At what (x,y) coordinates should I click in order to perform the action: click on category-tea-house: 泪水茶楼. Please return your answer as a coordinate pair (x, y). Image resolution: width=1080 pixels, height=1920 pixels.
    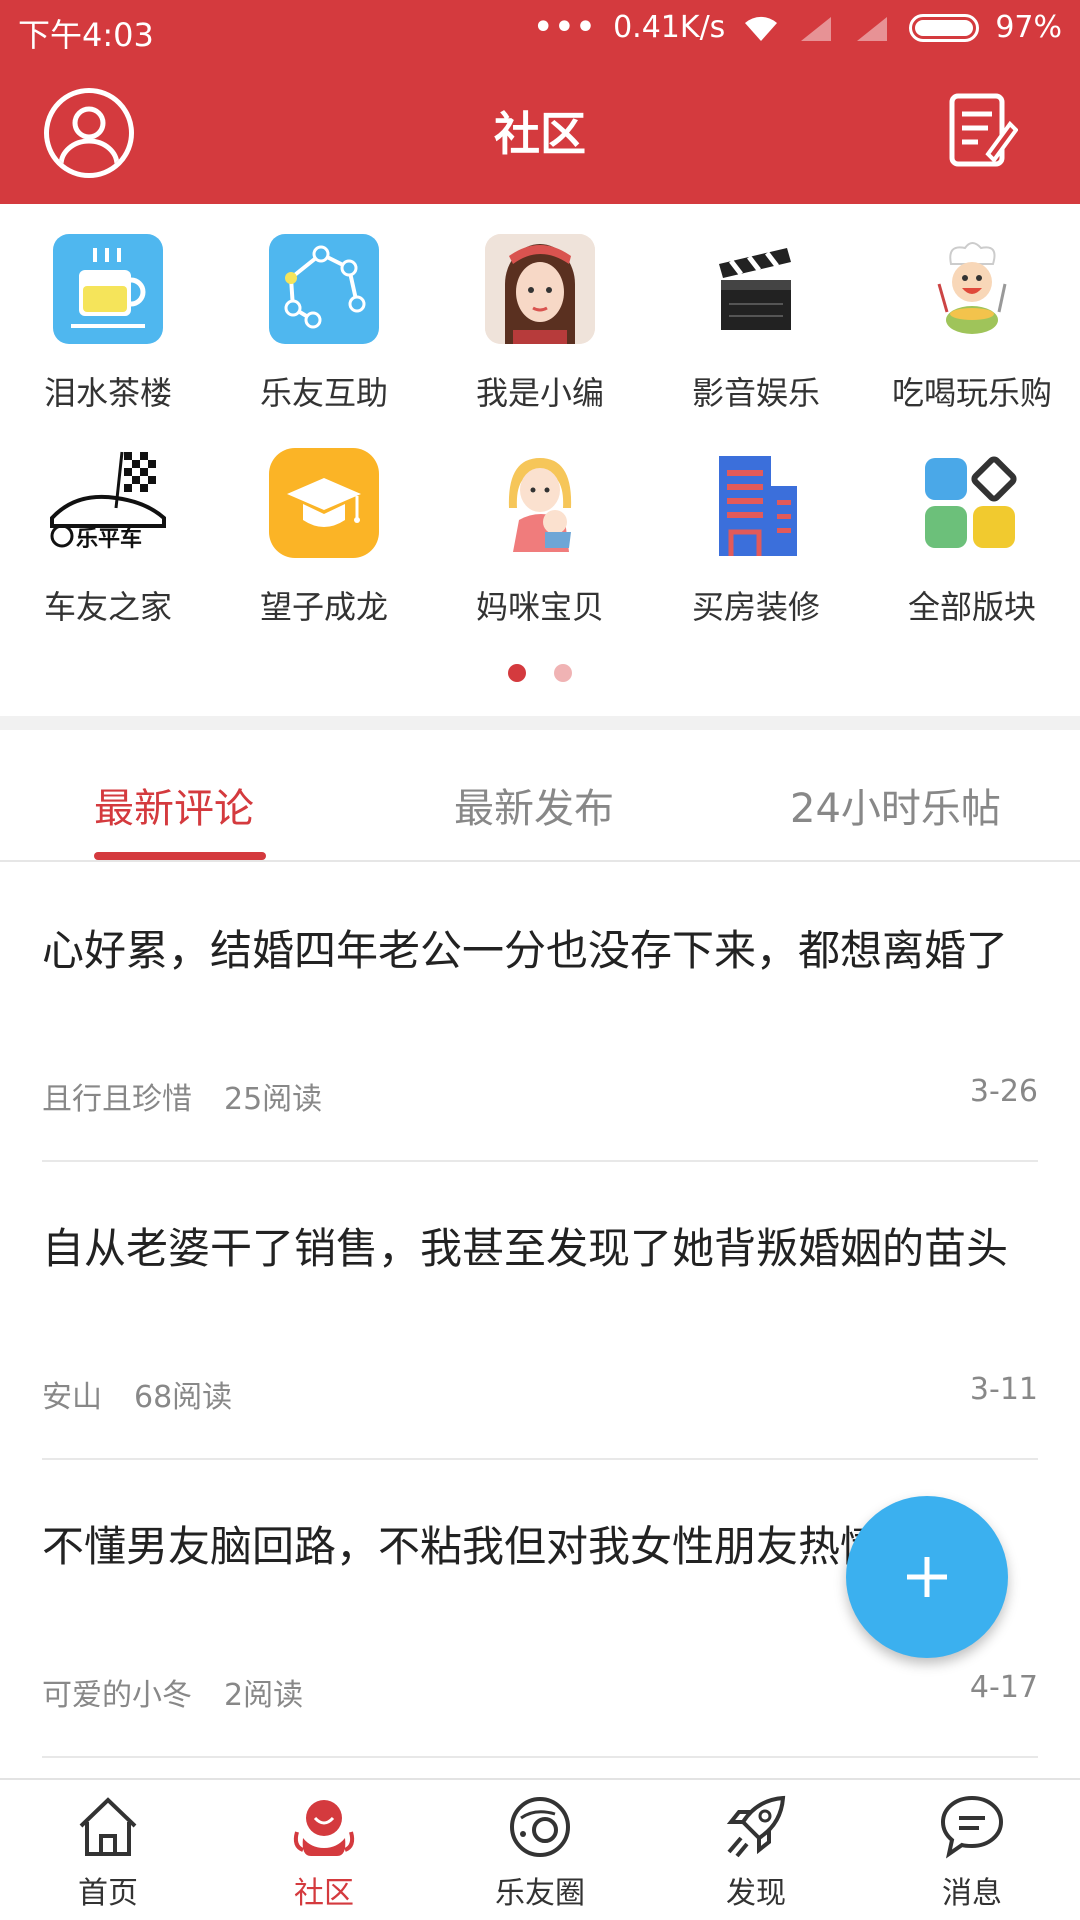
    Looking at the image, I should click on (108, 324).